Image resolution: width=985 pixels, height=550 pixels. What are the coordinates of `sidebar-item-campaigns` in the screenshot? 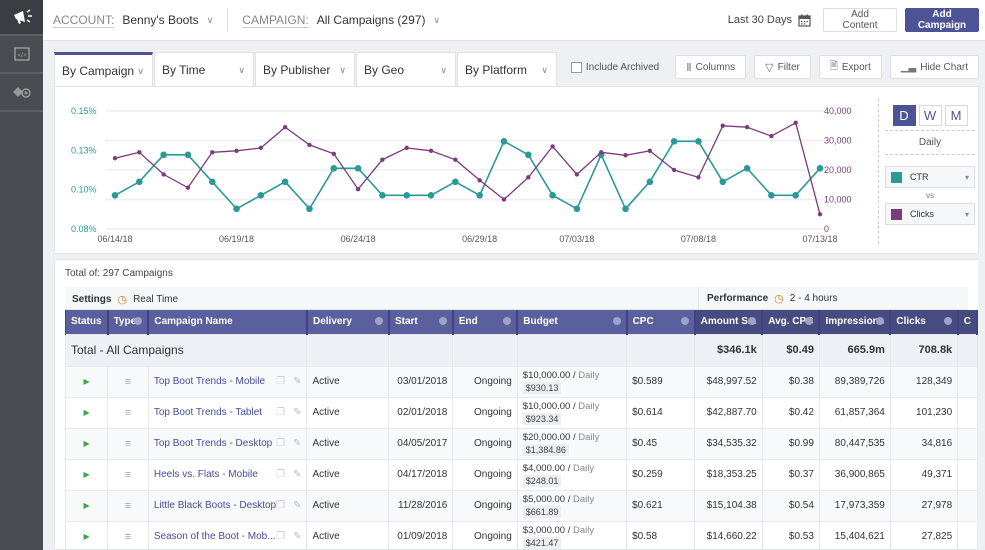 It's located at (21, 18).